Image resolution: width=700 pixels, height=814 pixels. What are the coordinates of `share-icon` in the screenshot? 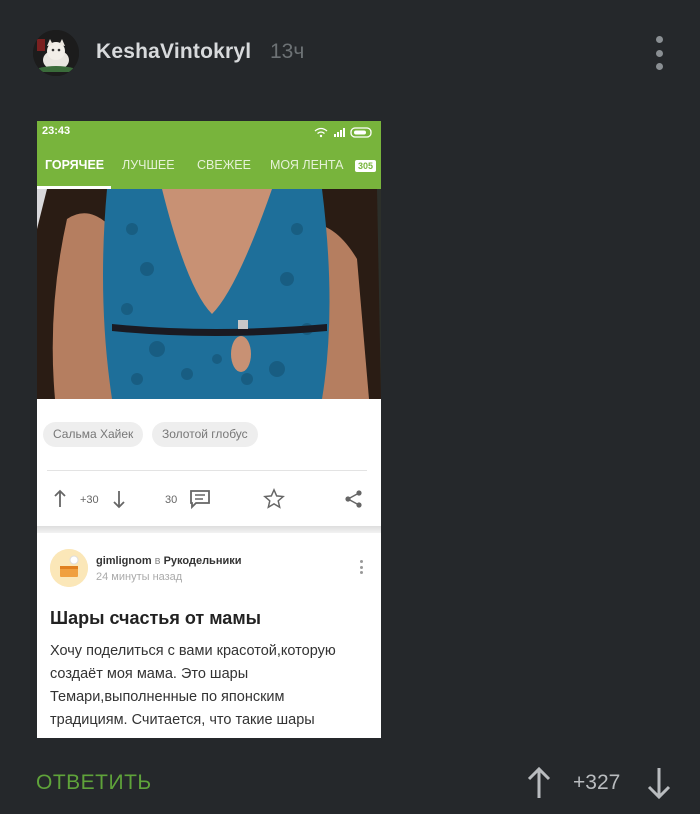 It's located at (354, 499).